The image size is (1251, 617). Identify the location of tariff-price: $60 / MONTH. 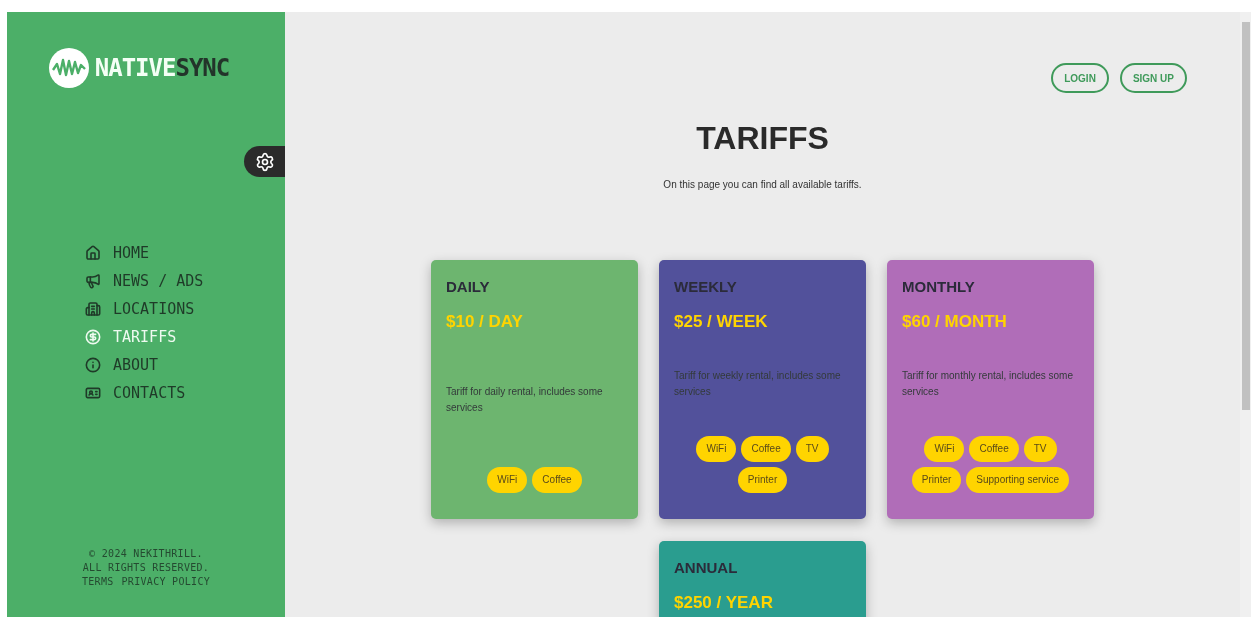
(955, 322).